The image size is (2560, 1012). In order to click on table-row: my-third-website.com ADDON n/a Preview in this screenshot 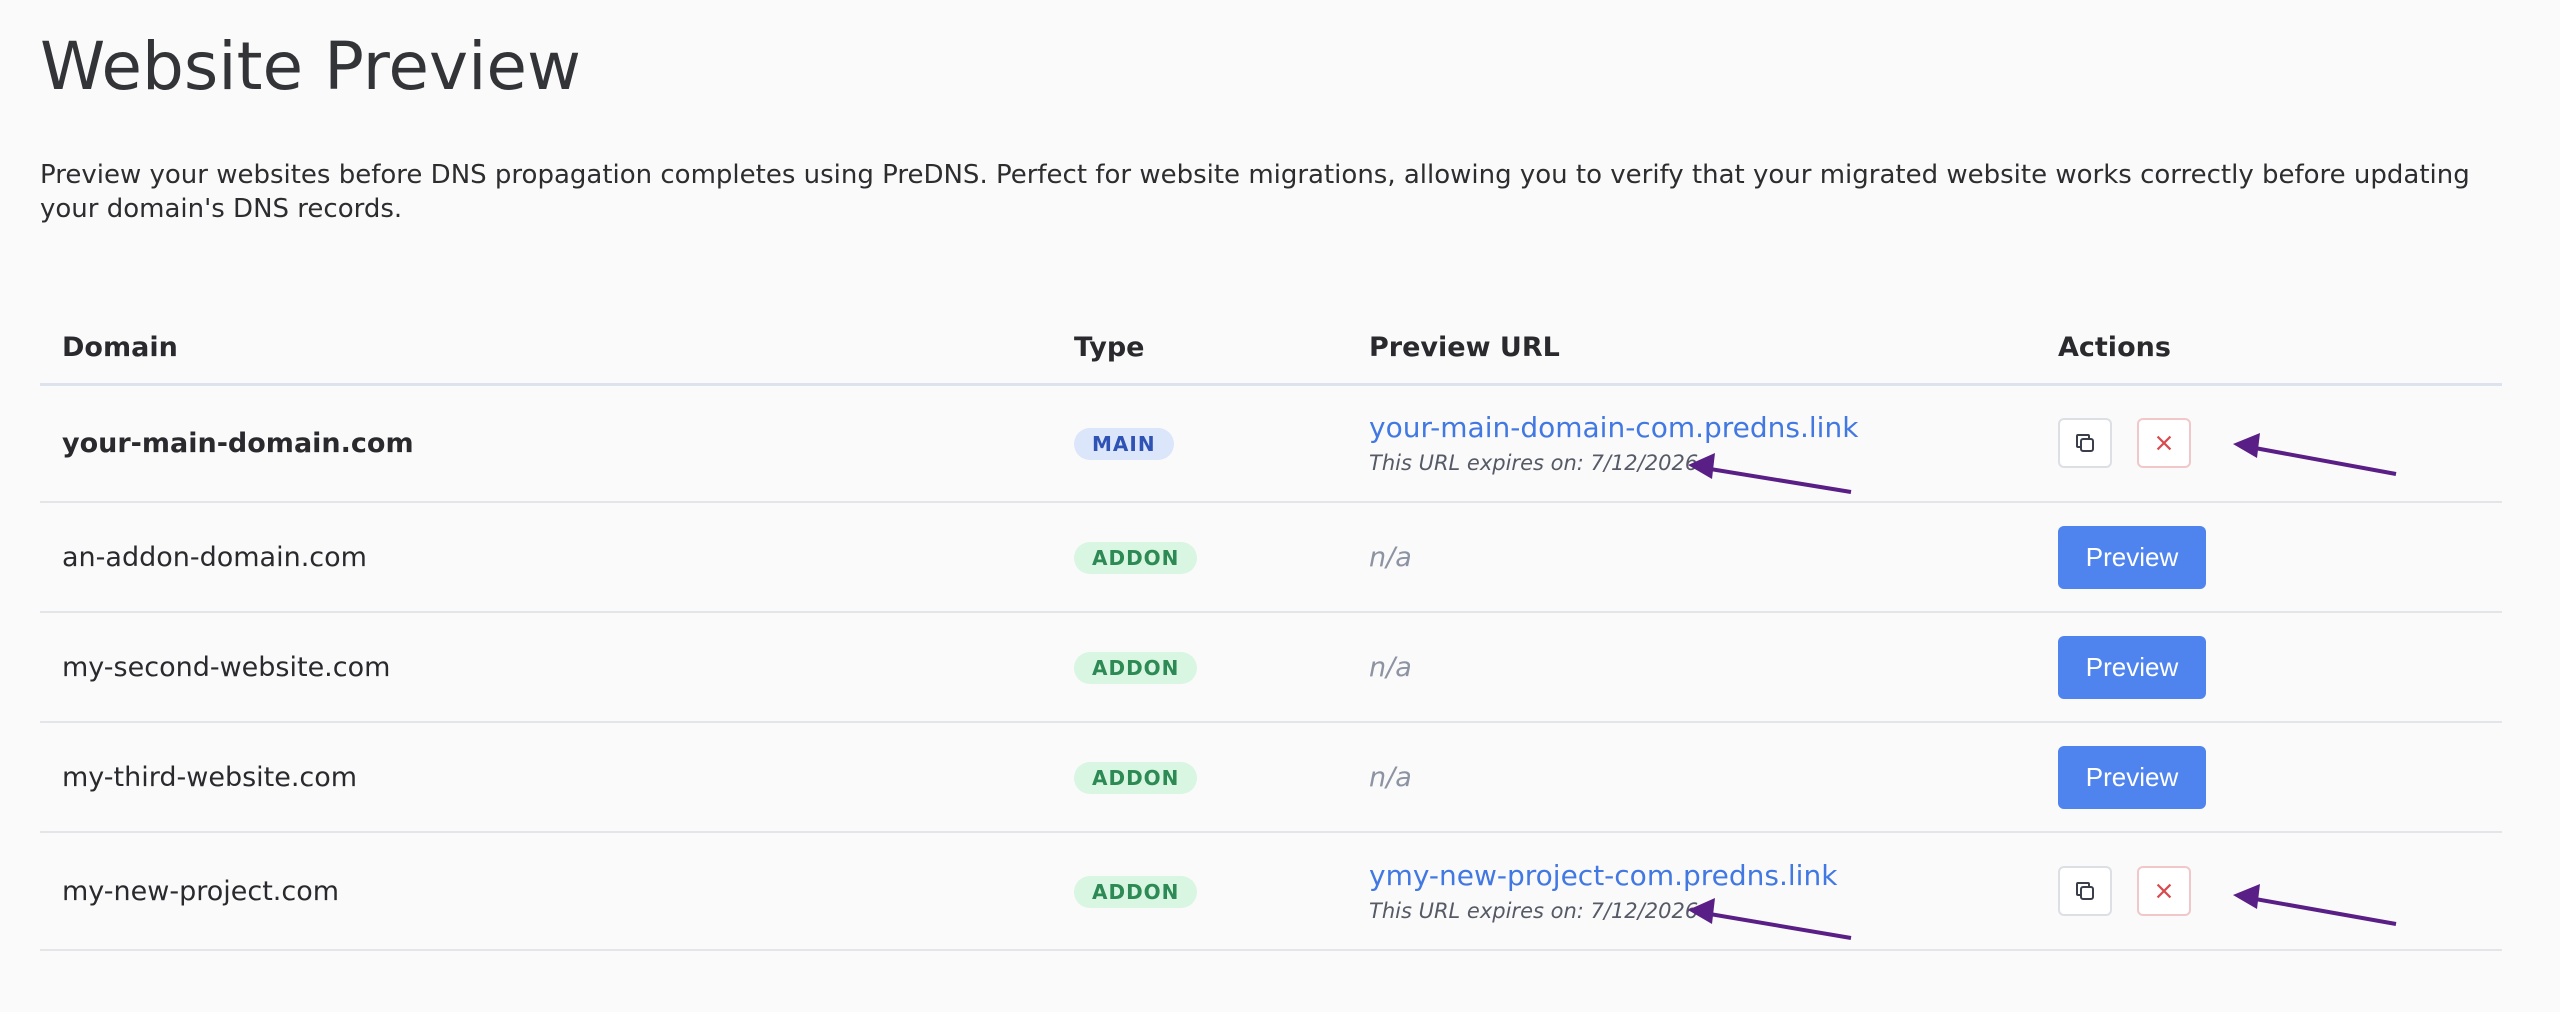, I will do `click(1271, 777)`.